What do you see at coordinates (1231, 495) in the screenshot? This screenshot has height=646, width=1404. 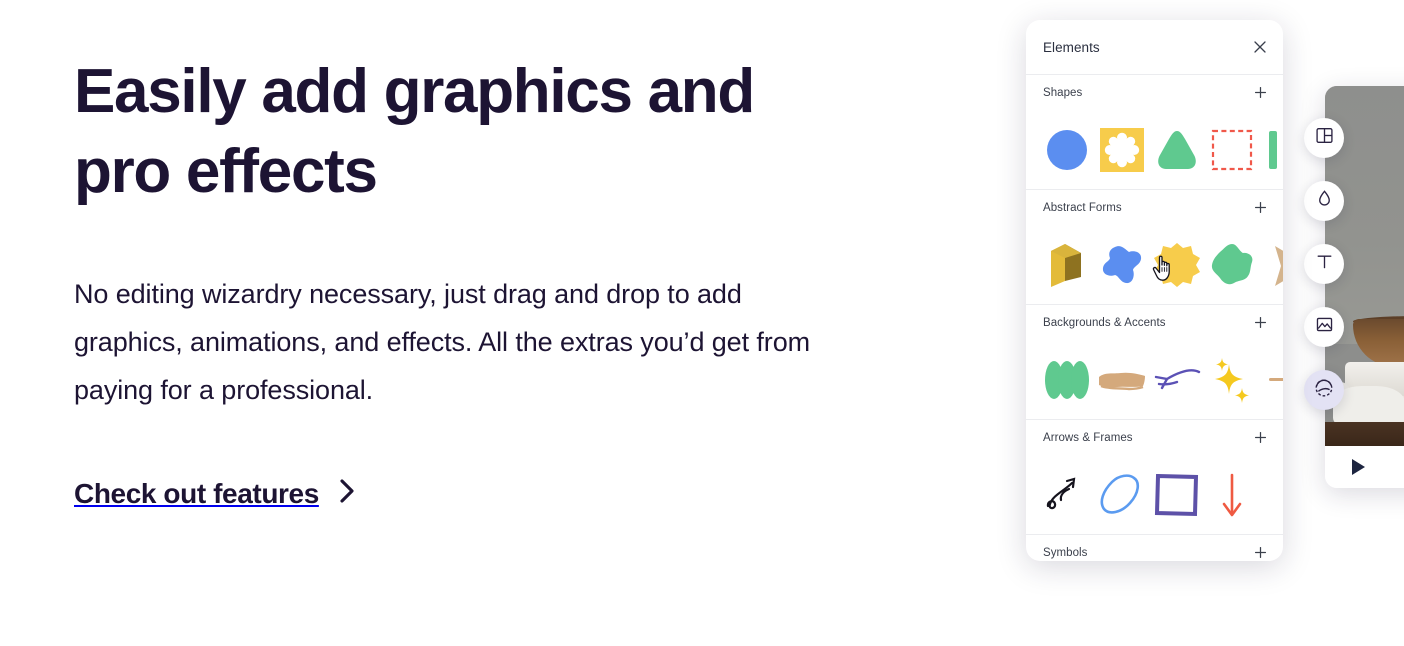 I see `red-down-arrow` at bounding box center [1231, 495].